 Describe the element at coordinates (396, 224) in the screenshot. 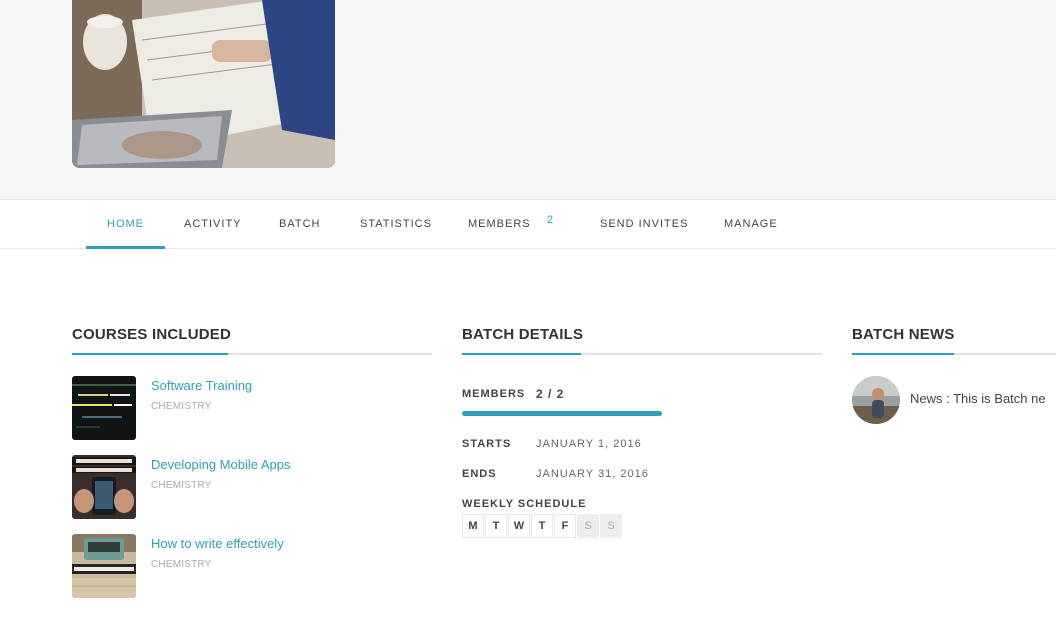

I see `tab-statistics: STATISTICS` at that location.